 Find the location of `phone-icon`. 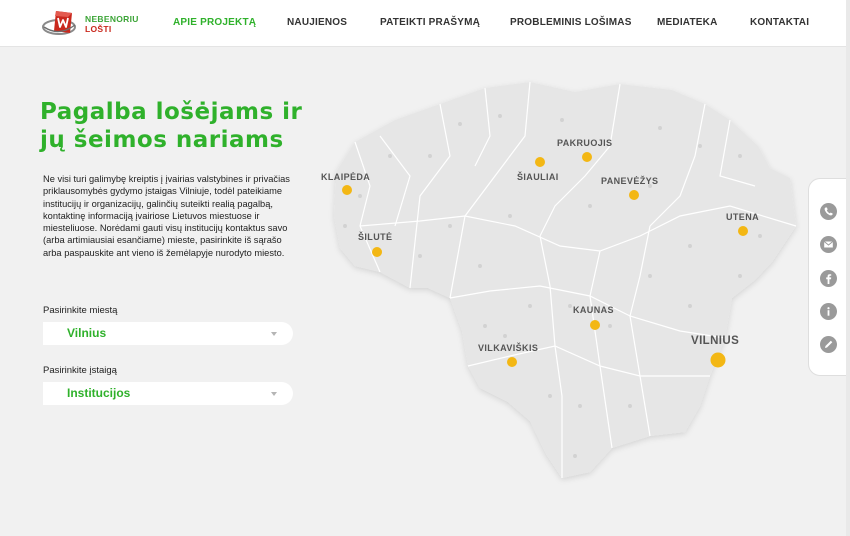

phone-icon is located at coordinates (828, 211).